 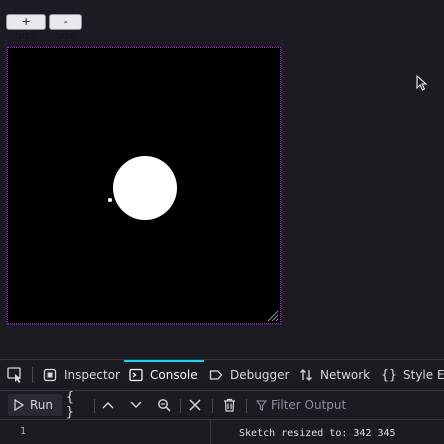 What do you see at coordinates (92, 375) in the screenshot?
I see `tab-inspector-label: Inspector` at bounding box center [92, 375].